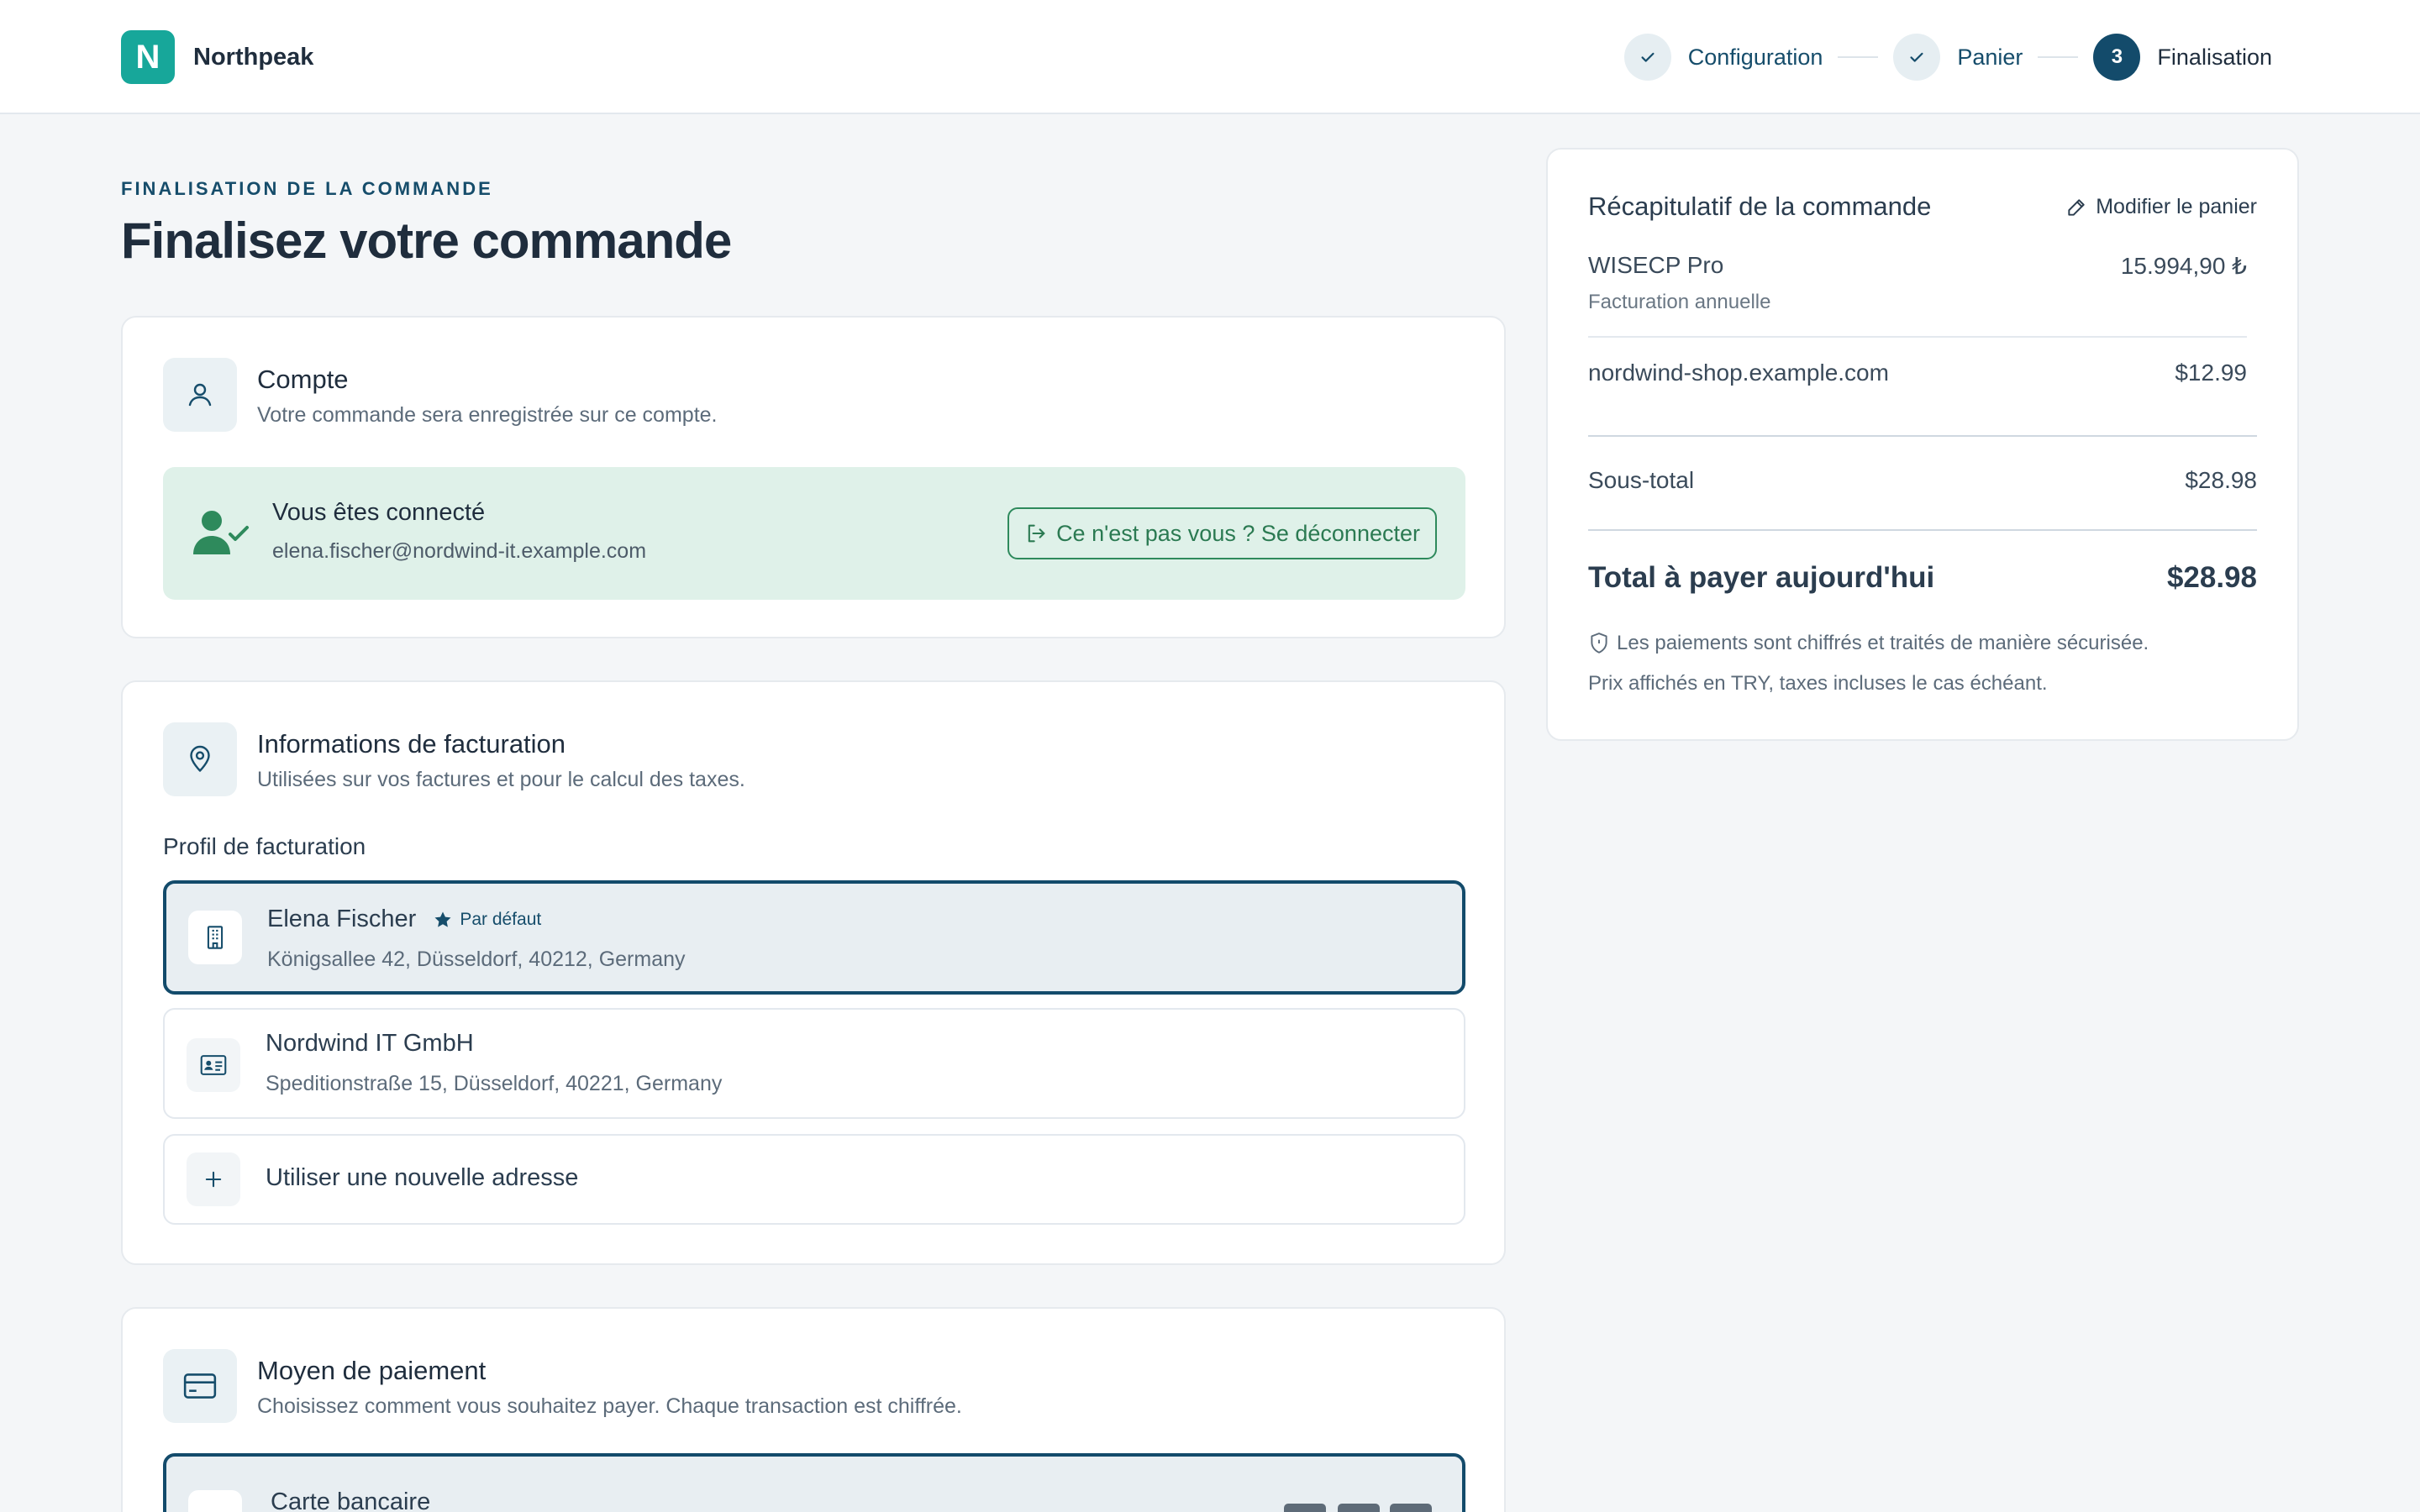 The width and height of the screenshot is (2420, 1512). What do you see at coordinates (2183, 266) in the screenshot?
I see `item-amount: 15.994,90 ₺` at bounding box center [2183, 266].